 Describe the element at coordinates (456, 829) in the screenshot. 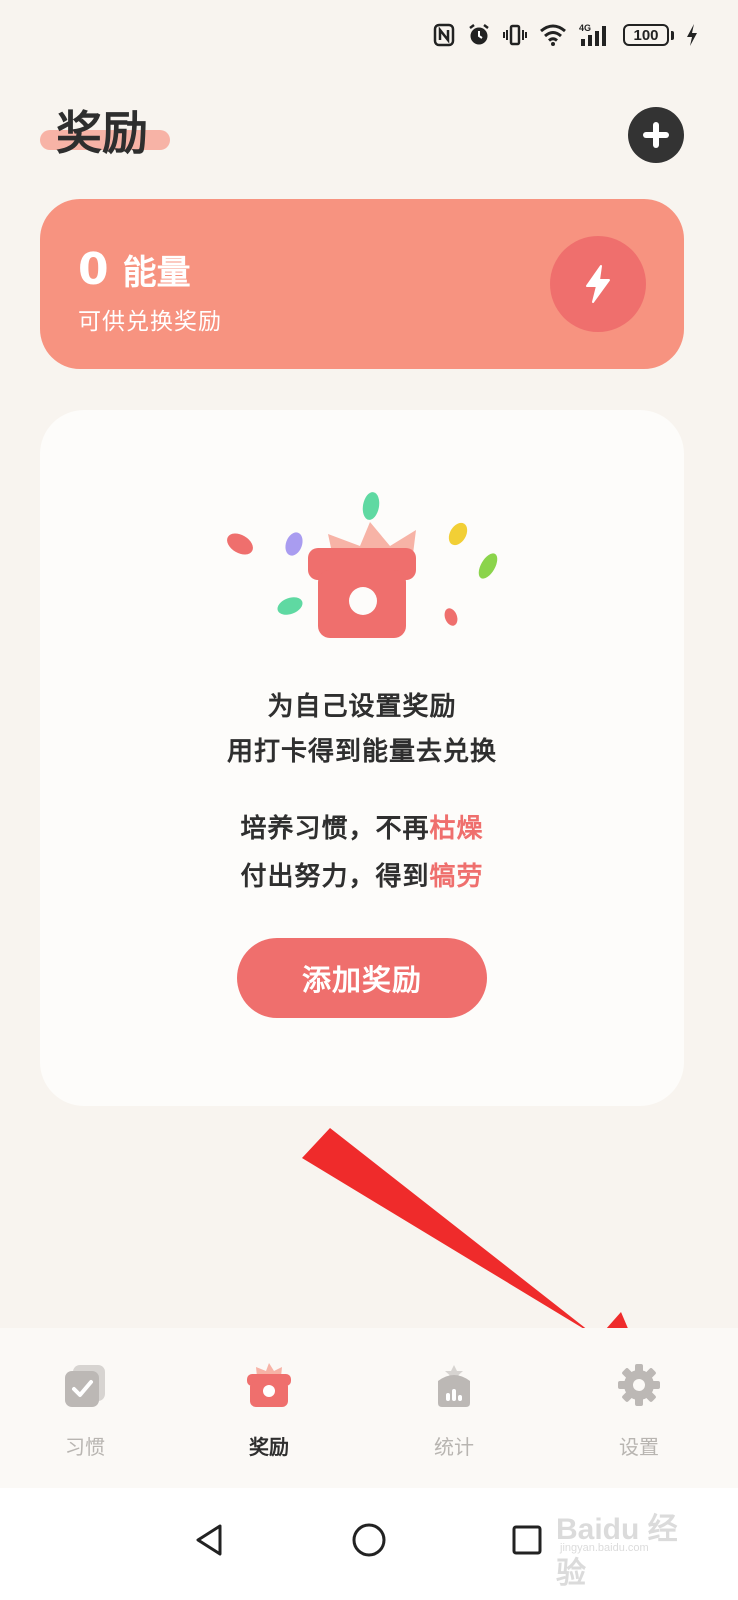

I see `motto-1-accent: 枯燥` at that location.